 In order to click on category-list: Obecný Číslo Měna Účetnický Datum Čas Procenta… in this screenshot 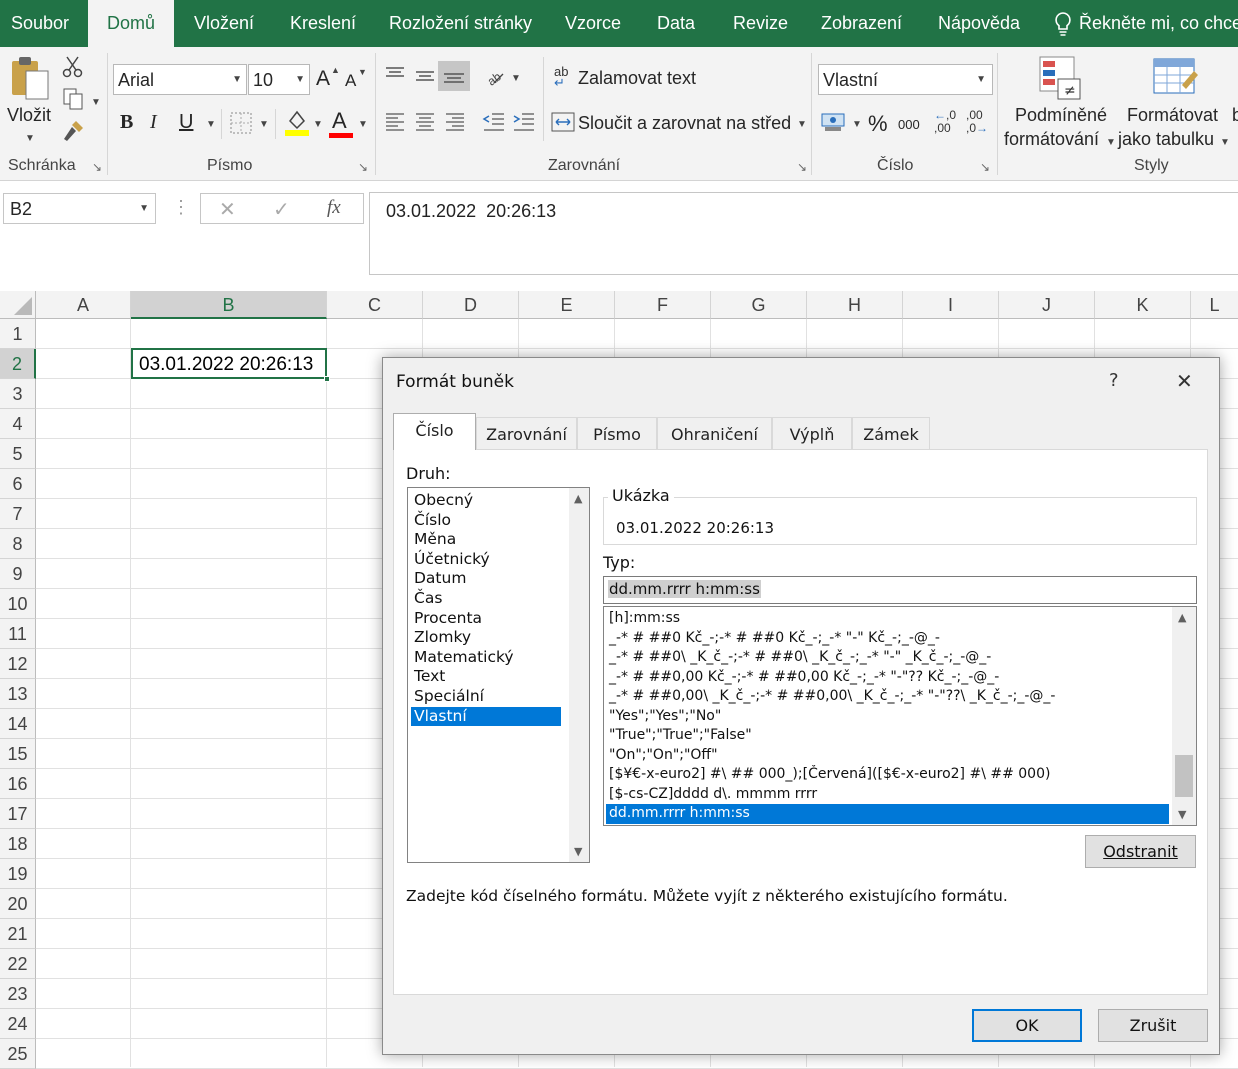, I will do `click(498, 675)`.